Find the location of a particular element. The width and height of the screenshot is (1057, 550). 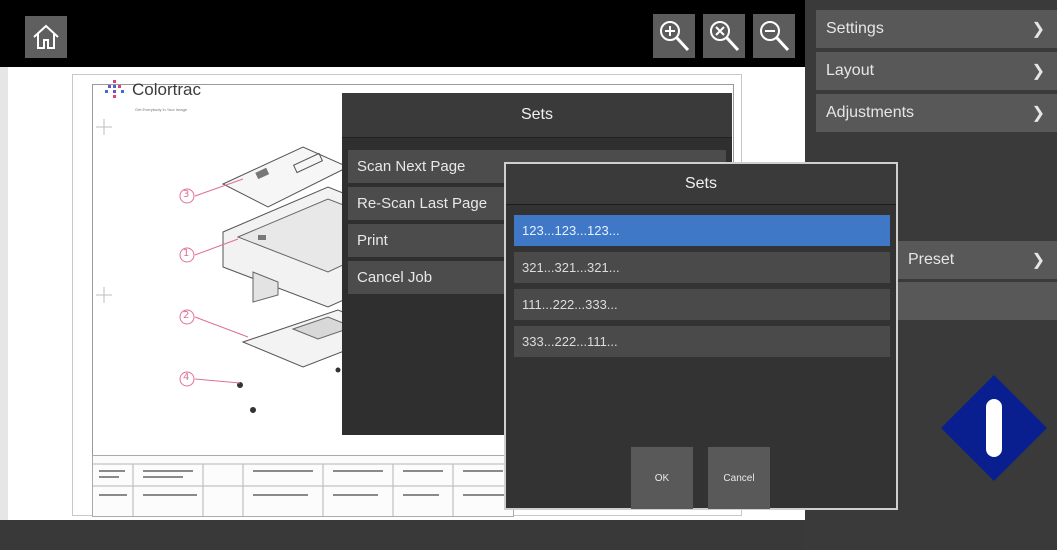

title-block is located at coordinates (303, 486).